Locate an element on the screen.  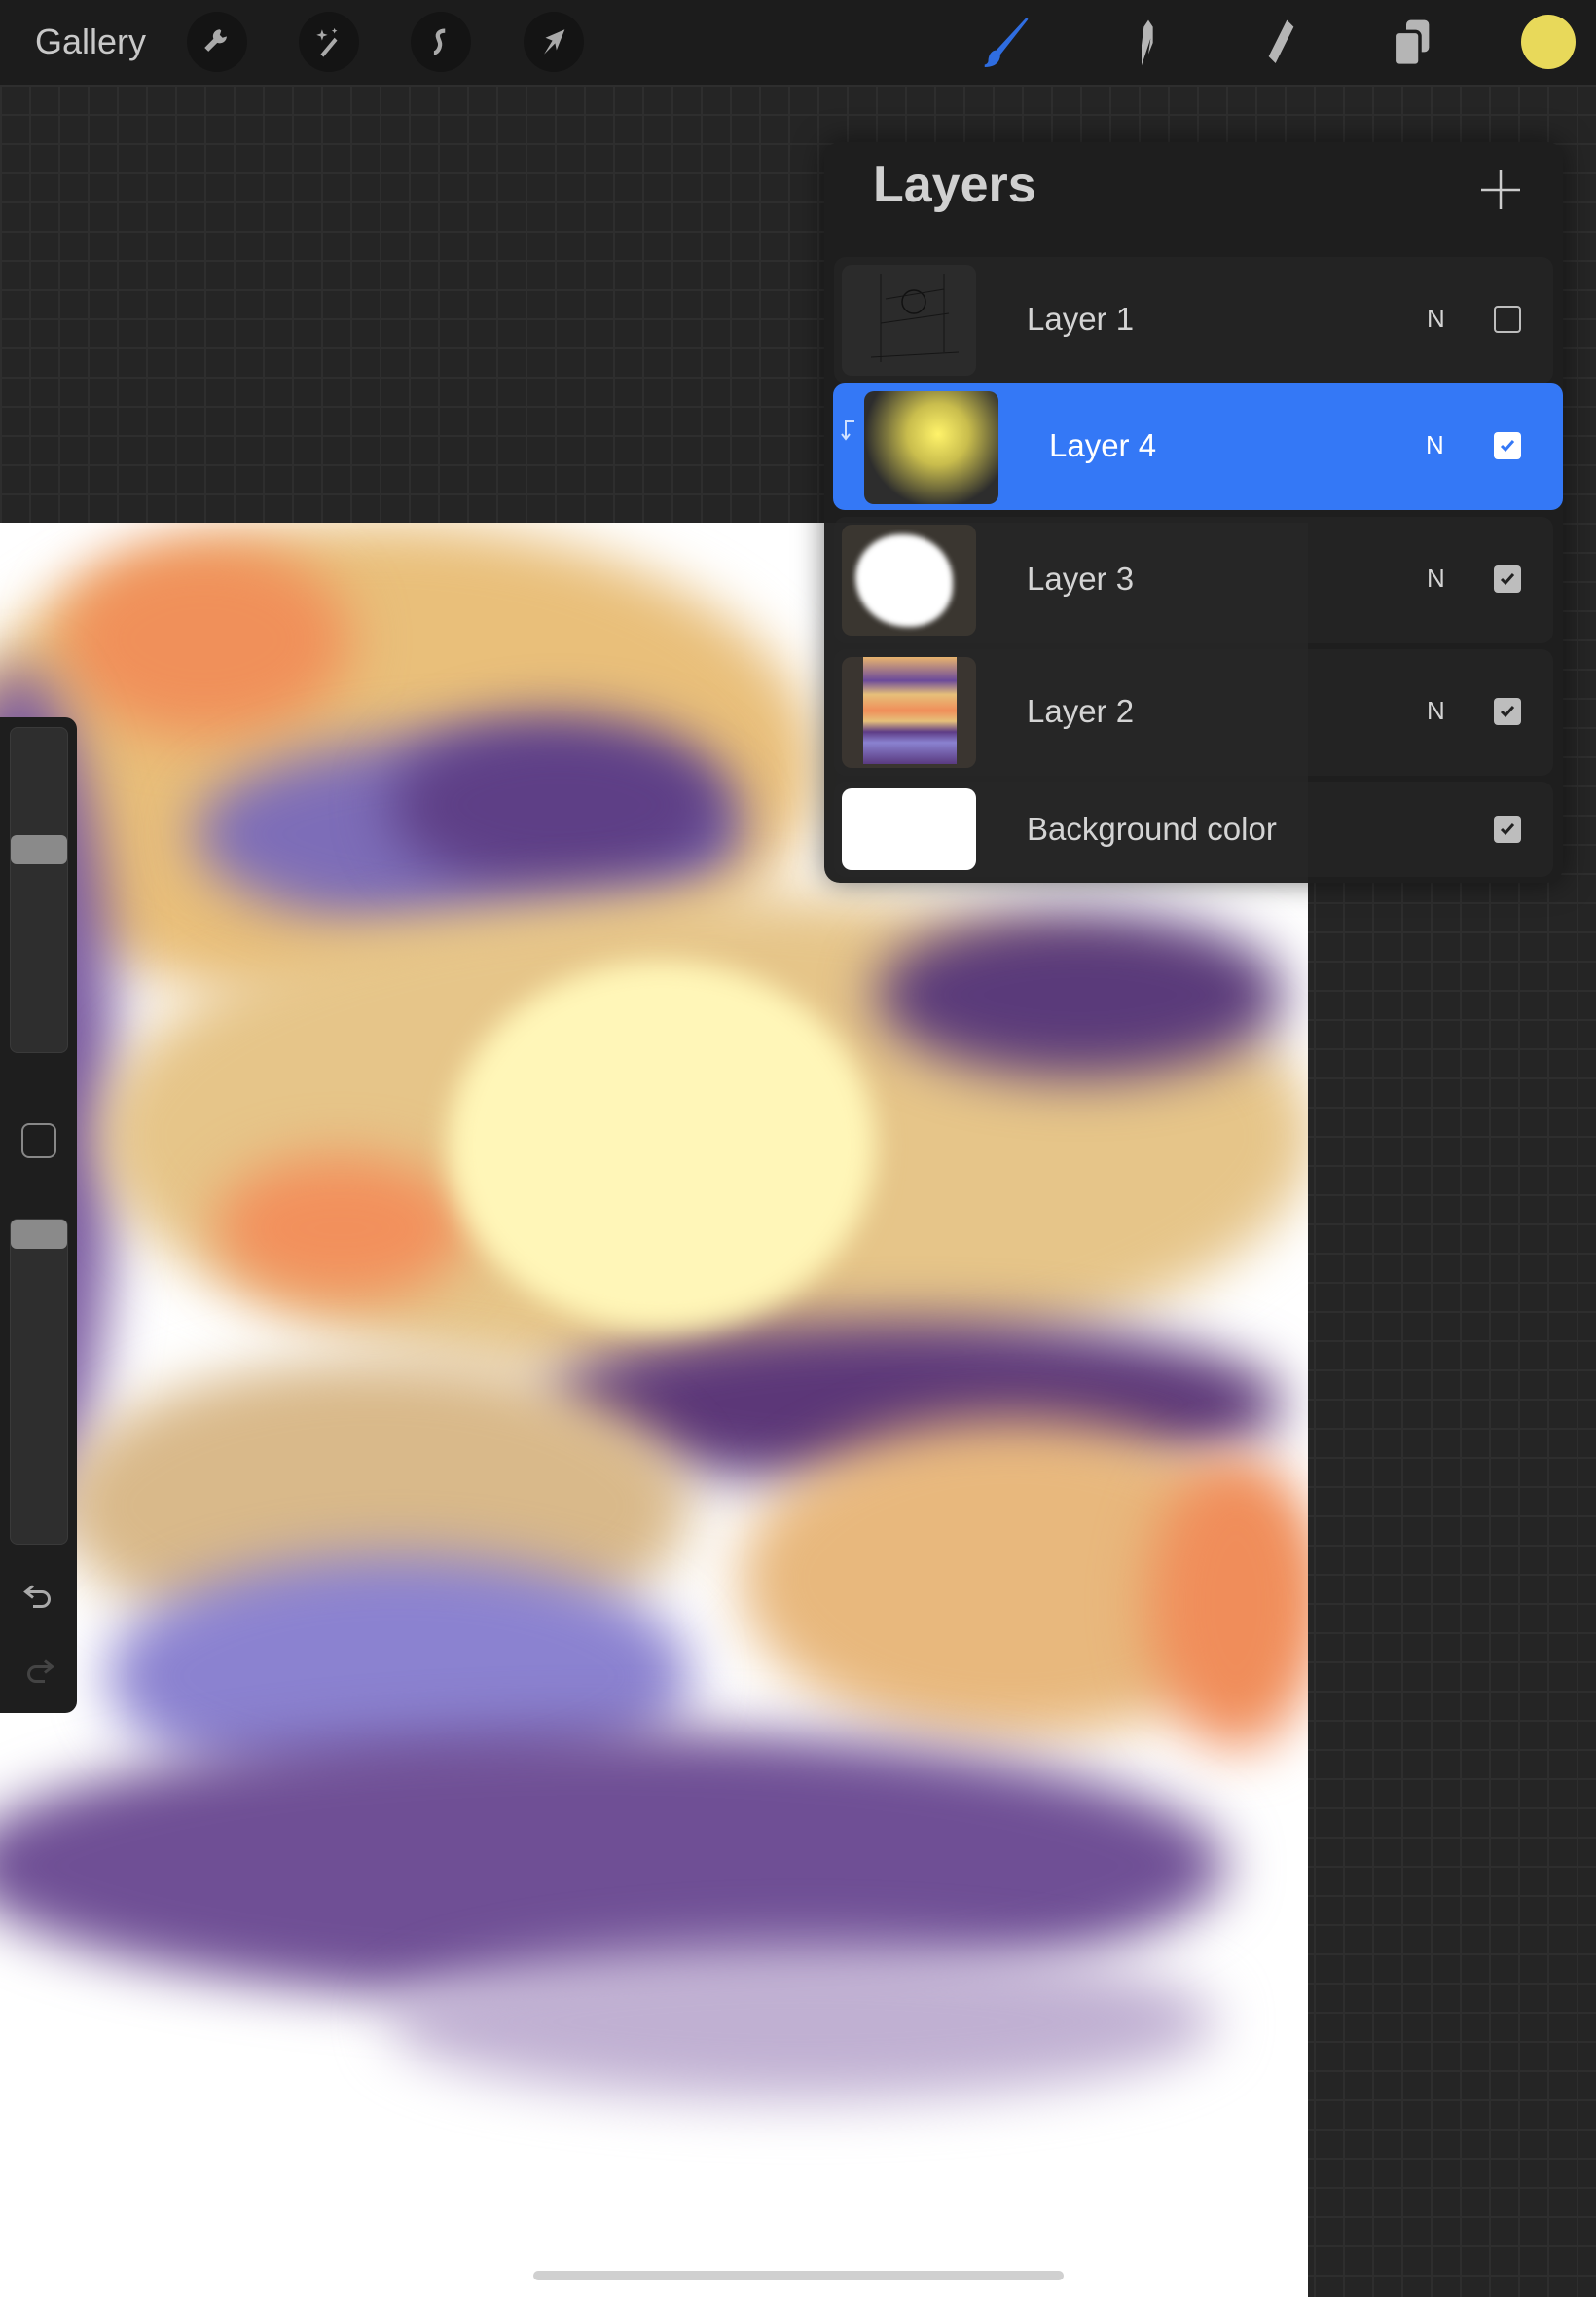
brush-size-slider is located at coordinates (39, 890).